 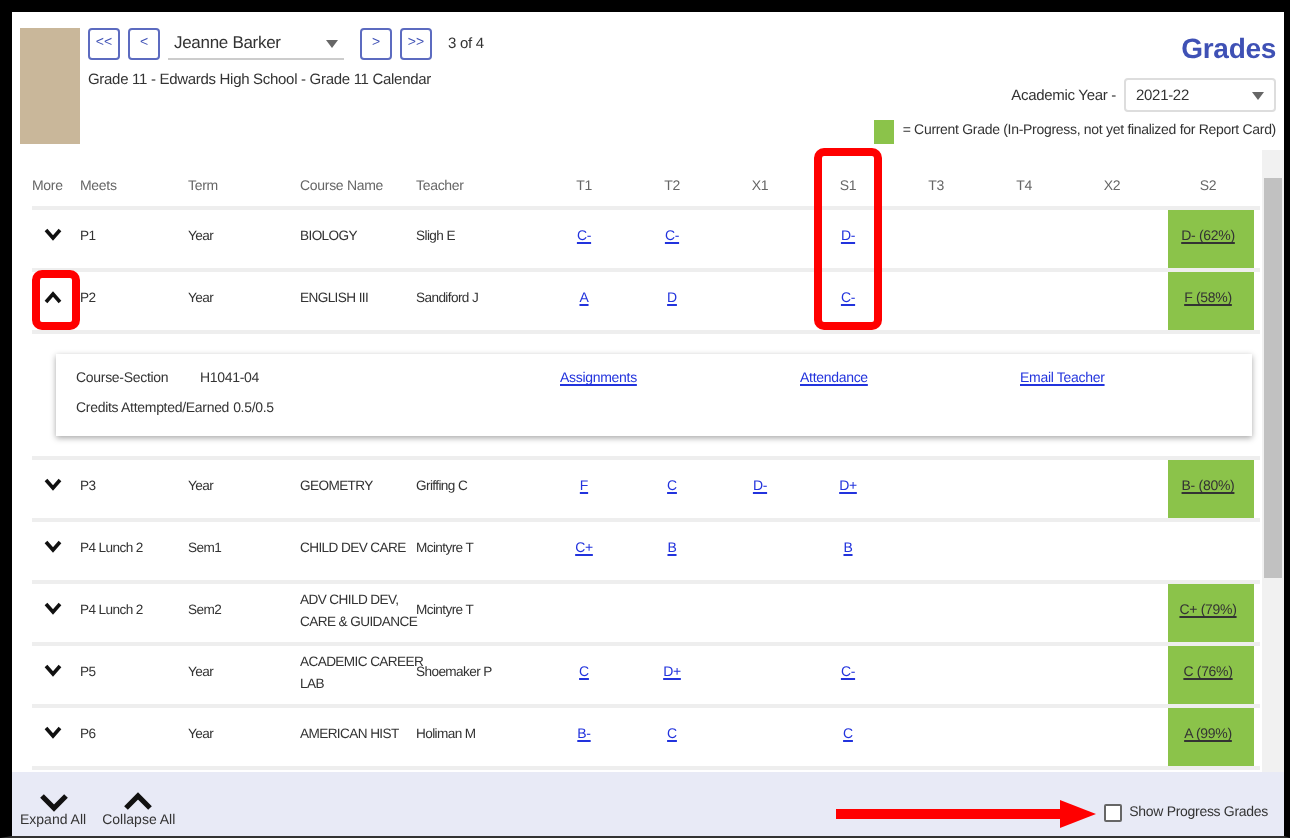 What do you see at coordinates (884, 132) in the screenshot?
I see `legend-swatch` at bounding box center [884, 132].